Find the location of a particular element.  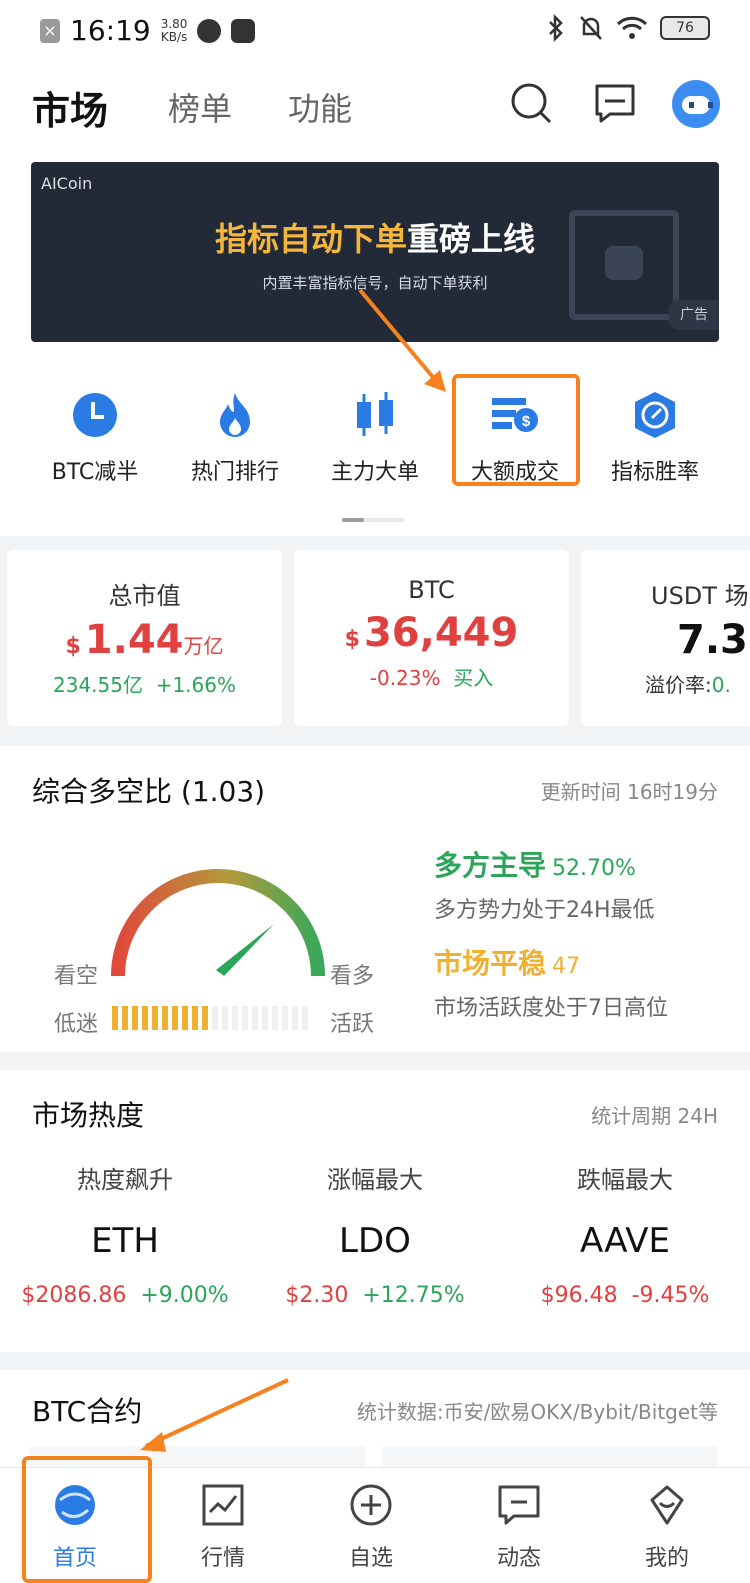

media-notification-icon is located at coordinates (243, 30).